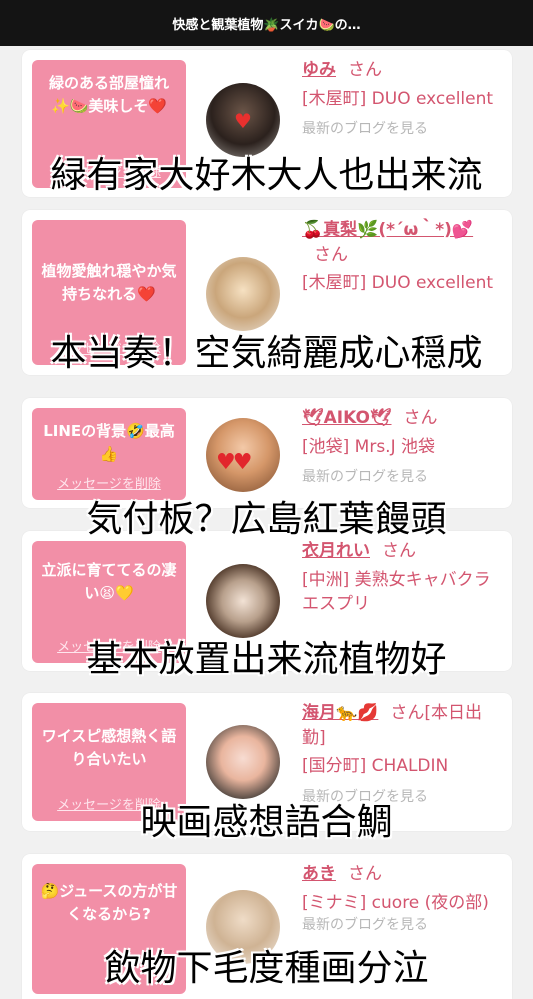  I want to click on user-name-link: ゆみ, so click(319, 70).